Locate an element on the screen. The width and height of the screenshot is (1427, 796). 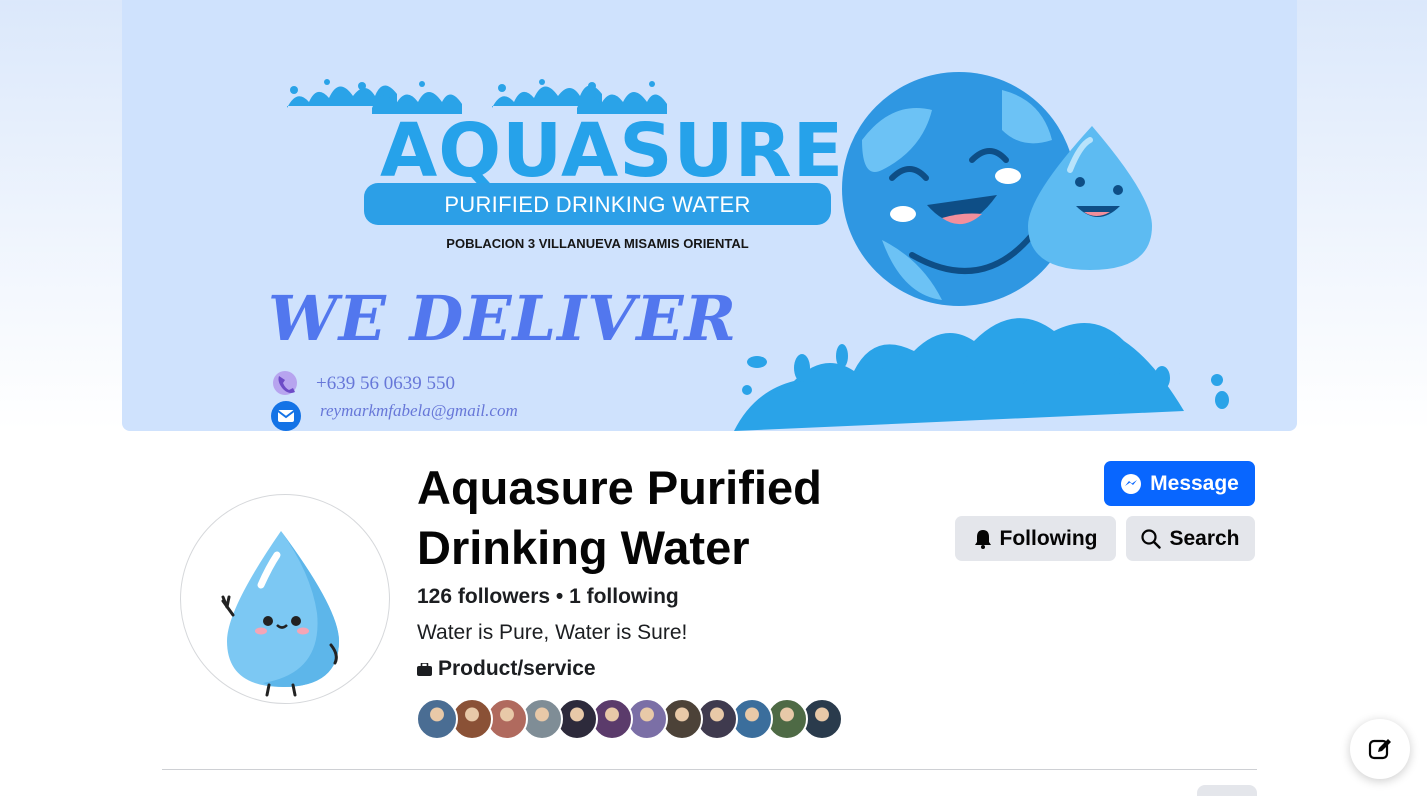
cover-phone: +639 56 0639 550 is located at coordinates (385, 383).